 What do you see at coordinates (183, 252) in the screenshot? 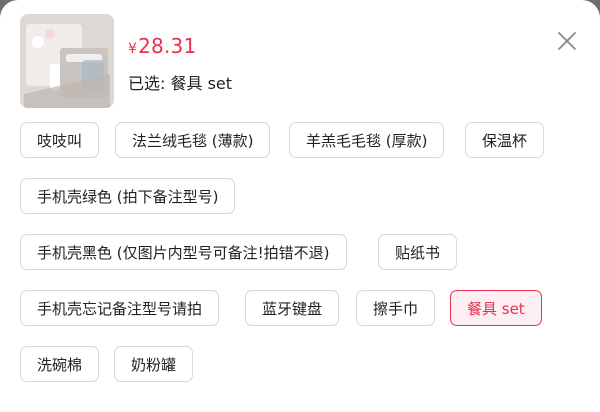
I see `option-chip: 手机壳黑色 (仅图片内型号可备注!拍错不退)` at bounding box center [183, 252].